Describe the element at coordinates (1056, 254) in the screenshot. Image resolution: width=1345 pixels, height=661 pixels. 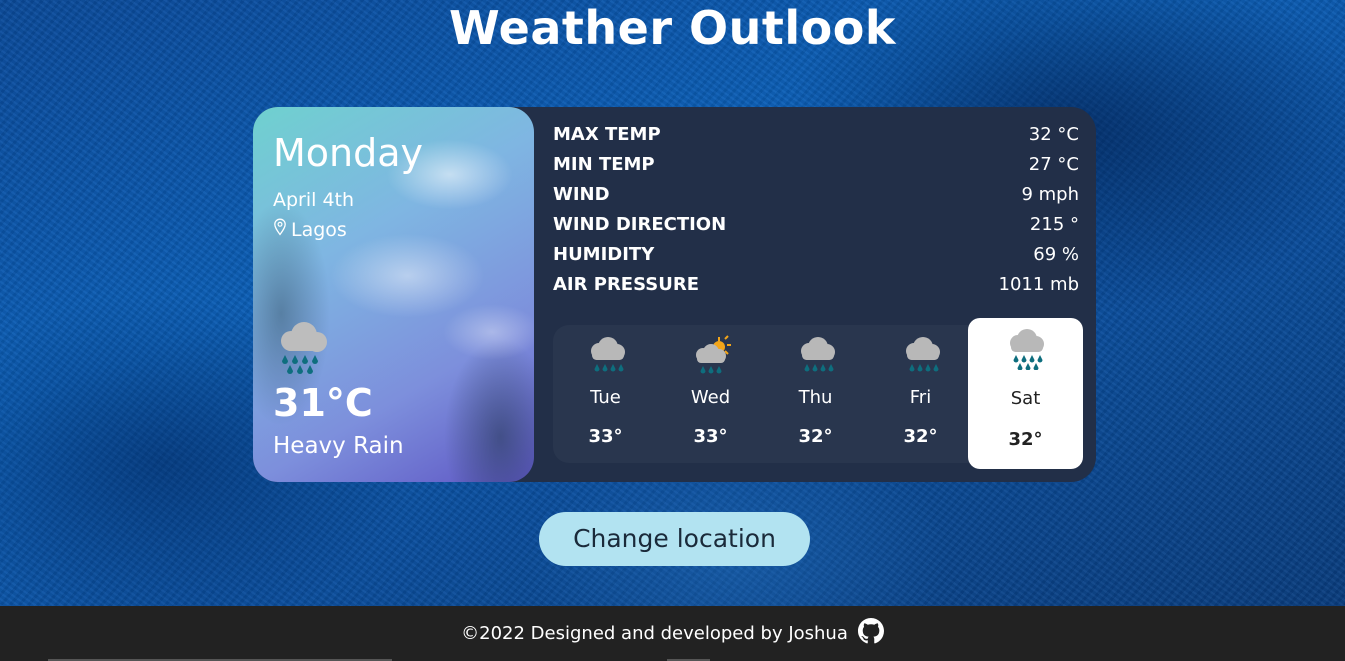
I see `detail-value: 69 %` at that location.